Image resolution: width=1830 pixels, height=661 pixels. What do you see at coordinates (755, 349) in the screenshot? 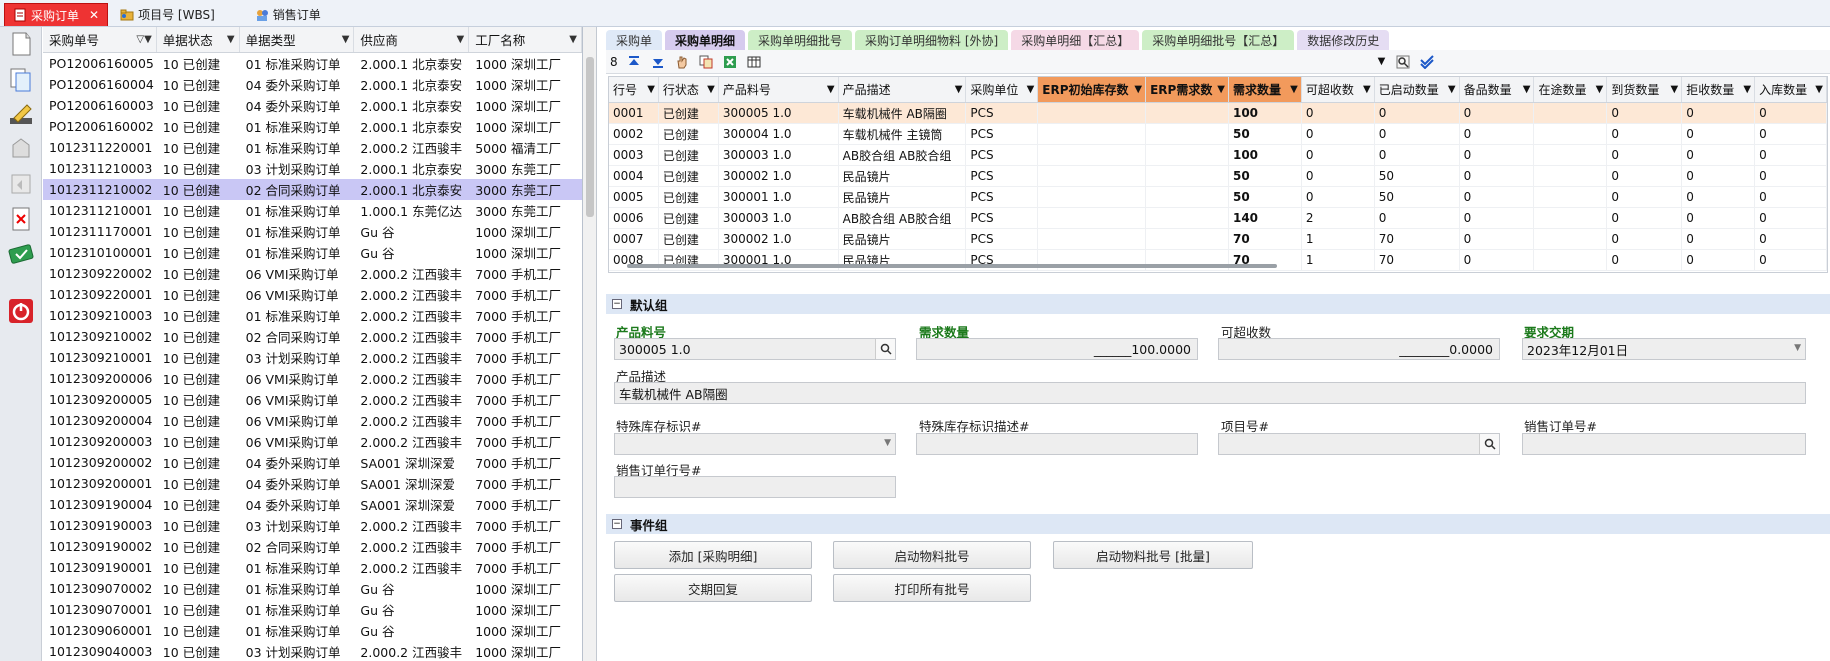
I see `product-code-field: 300005 1.0` at bounding box center [755, 349].